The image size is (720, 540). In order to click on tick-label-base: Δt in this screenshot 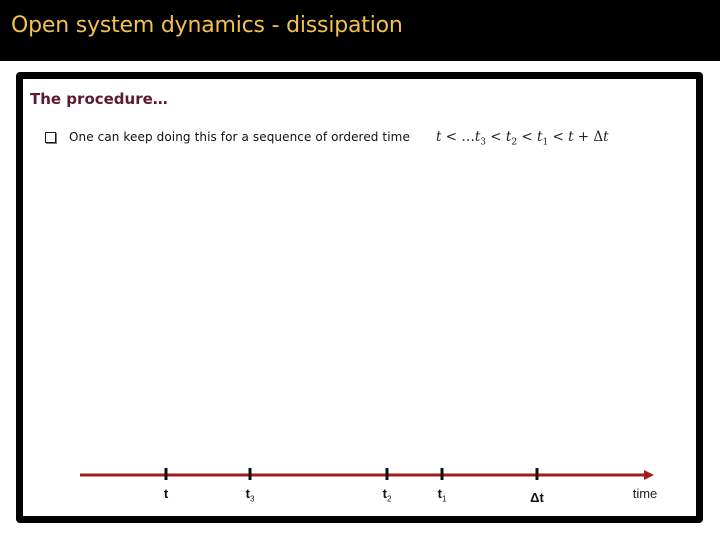, I will do `click(537, 497)`.